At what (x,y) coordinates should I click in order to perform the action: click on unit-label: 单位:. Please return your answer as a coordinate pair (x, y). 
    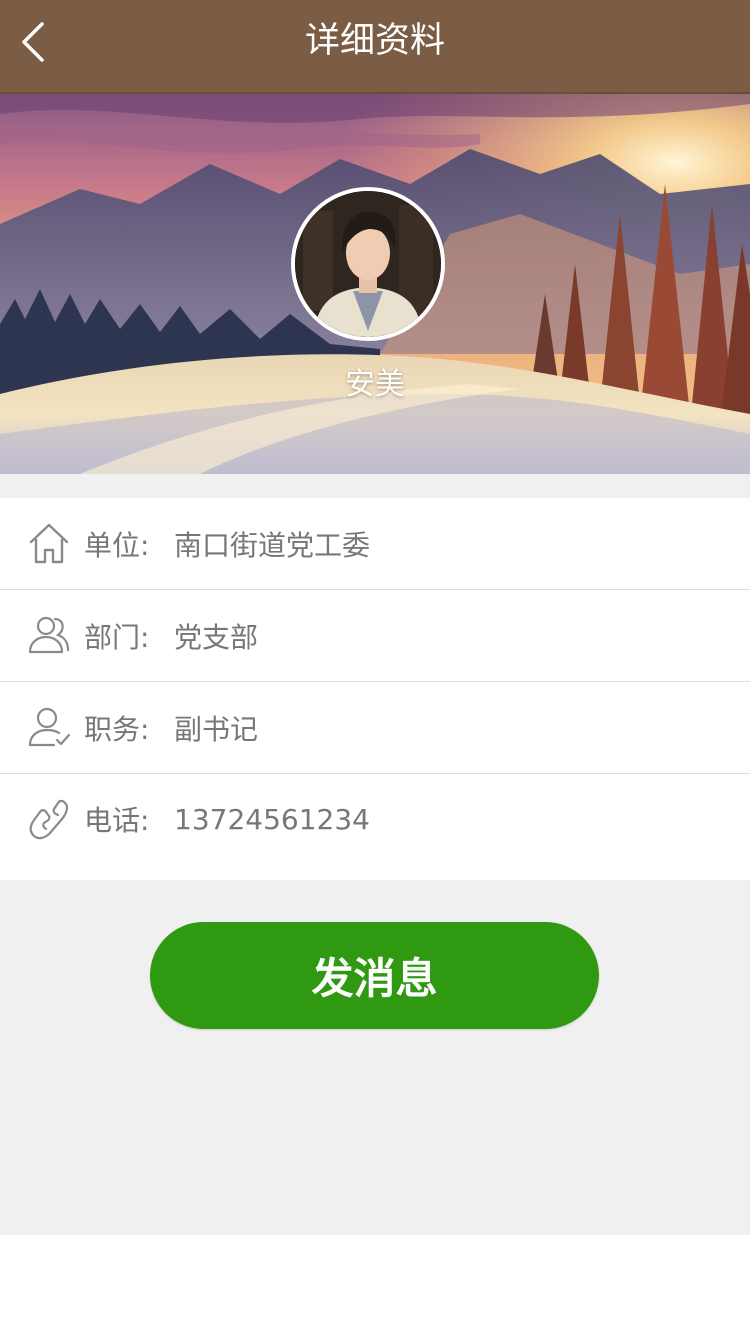
    Looking at the image, I should click on (117, 545).